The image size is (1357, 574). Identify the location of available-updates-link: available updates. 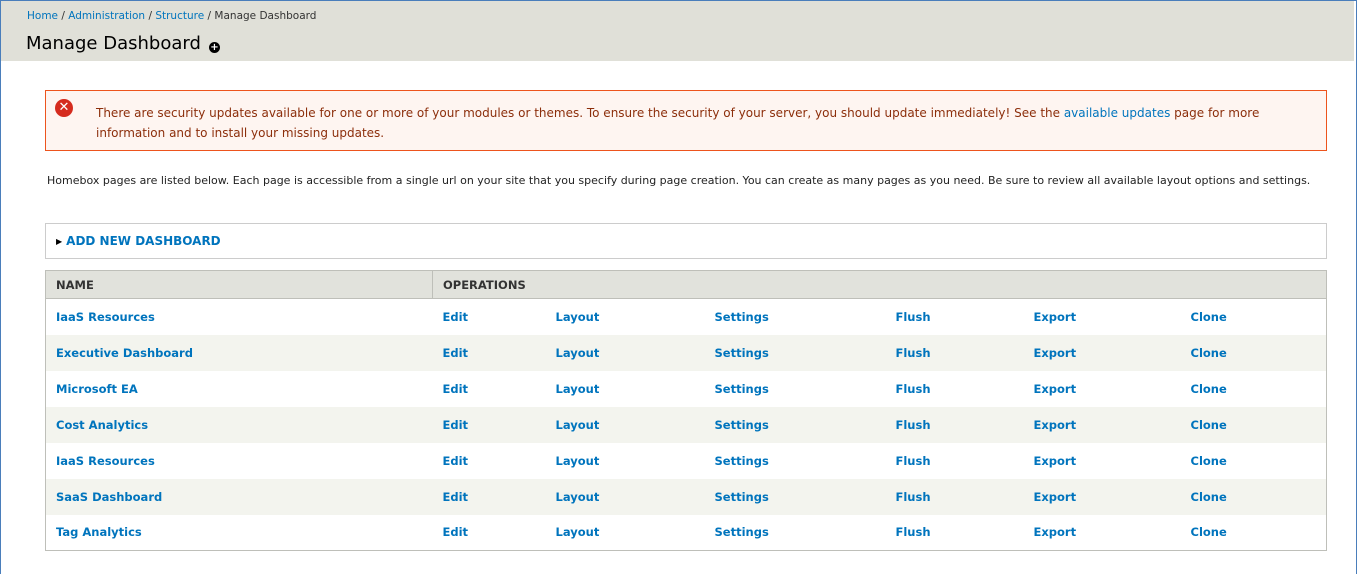
(1117, 113).